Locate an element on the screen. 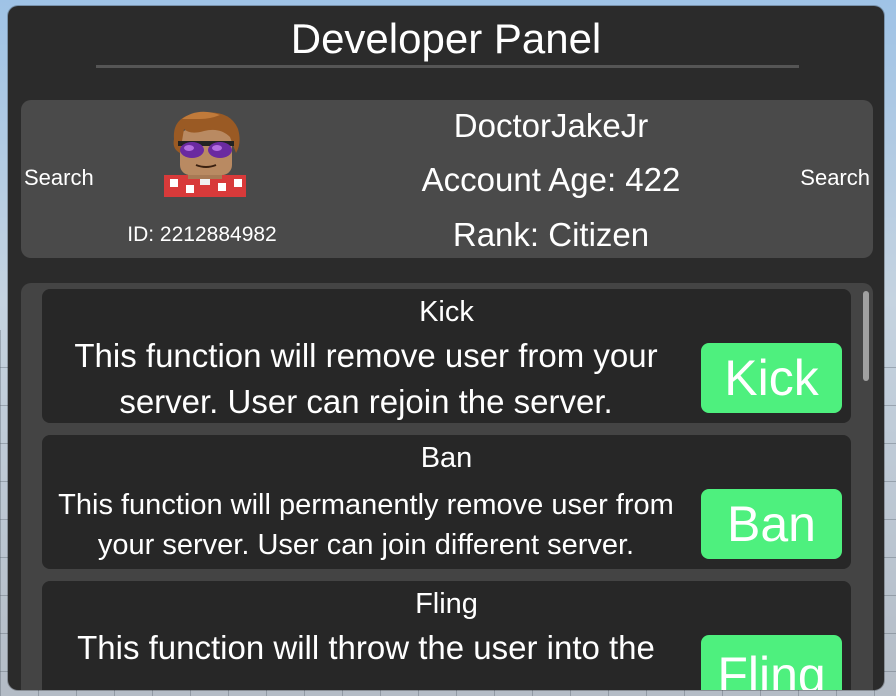  title-divider is located at coordinates (447, 66).